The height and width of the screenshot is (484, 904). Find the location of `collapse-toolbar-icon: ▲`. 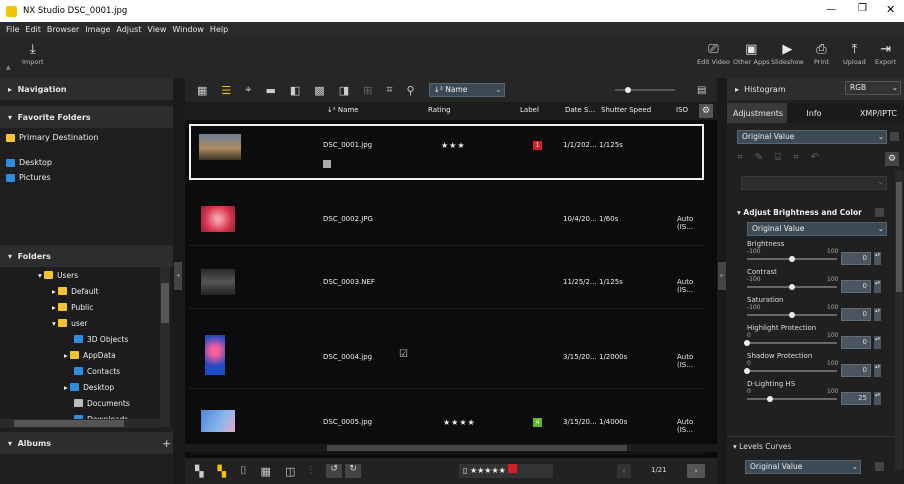

collapse-toolbar-icon: ▲ is located at coordinates (8, 67).